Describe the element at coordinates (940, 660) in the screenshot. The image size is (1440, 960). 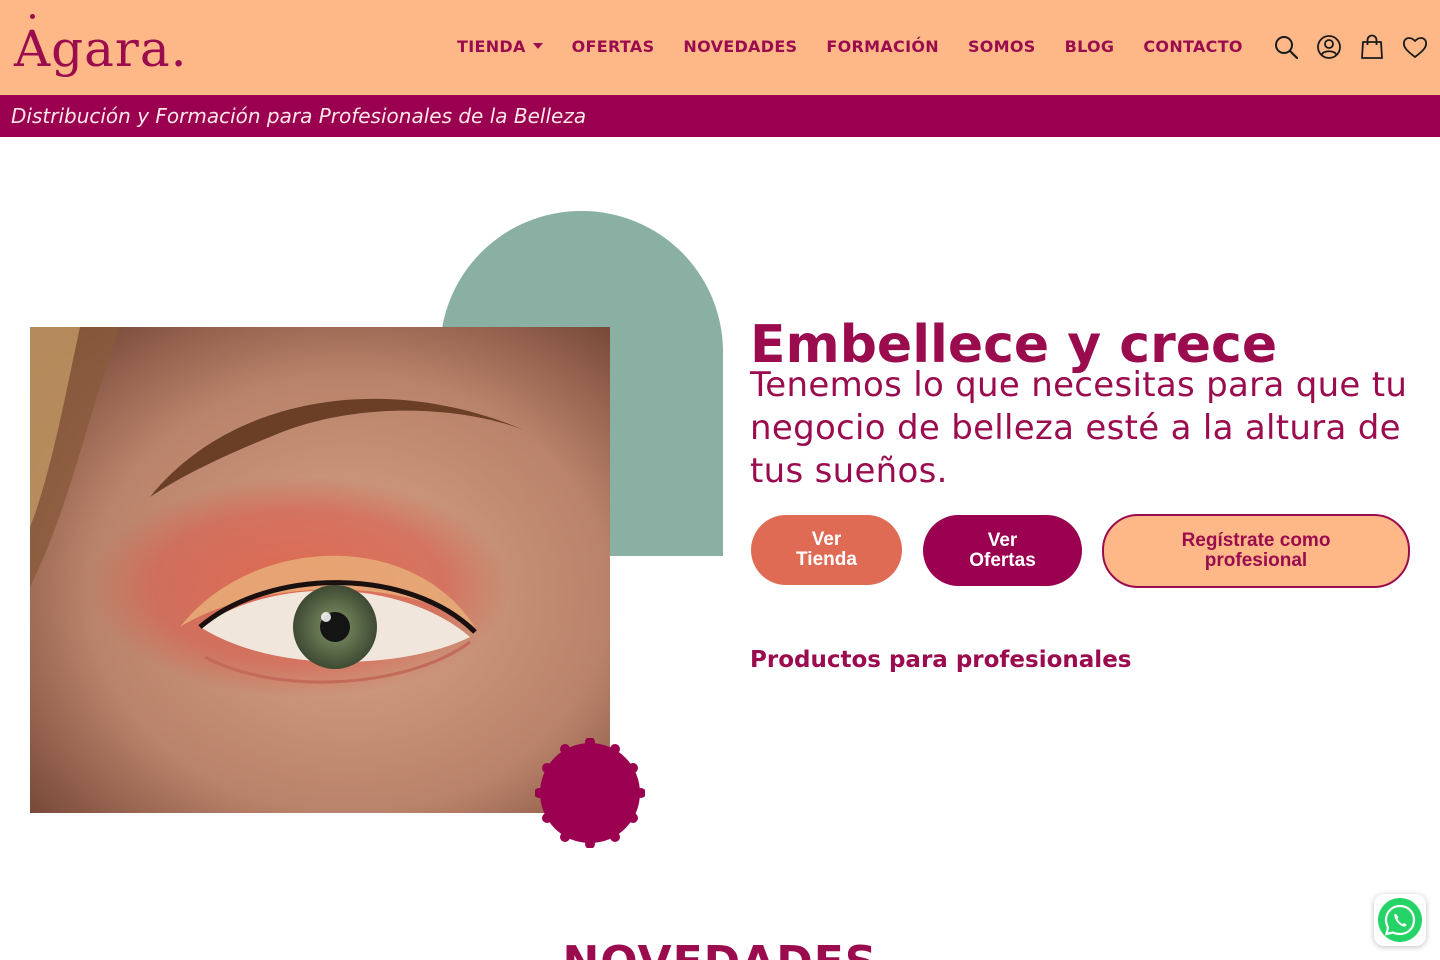
I see `products-professionals-link: Productos para profesionales` at that location.